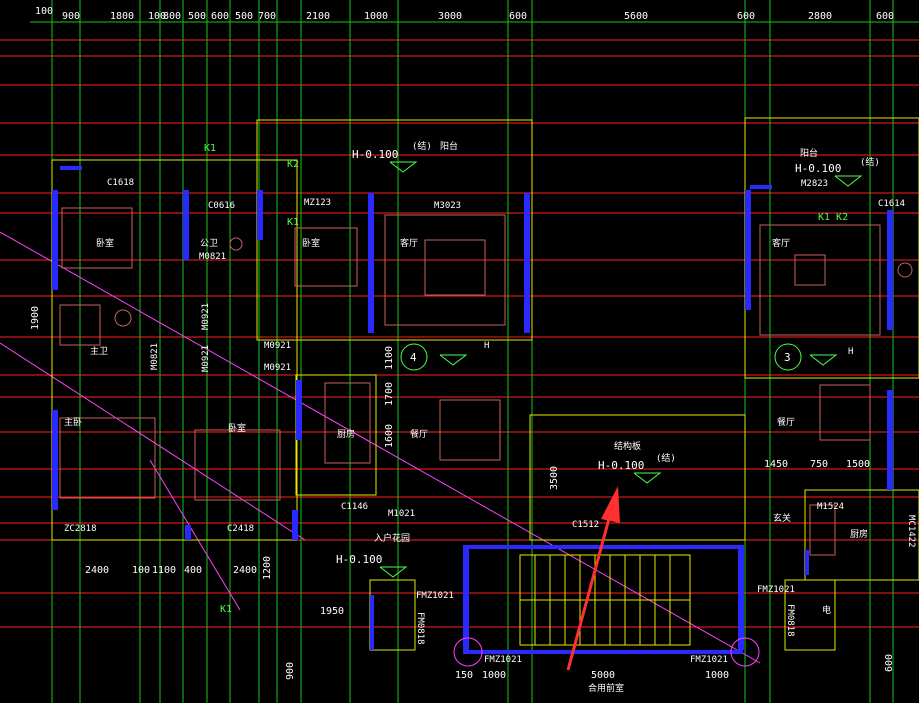 Image resolution: width=919 pixels, height=703 pixels. Describe the element at coordinates (636, 16) in the screenshot. I see `dim-top-13: 5600` at that location.